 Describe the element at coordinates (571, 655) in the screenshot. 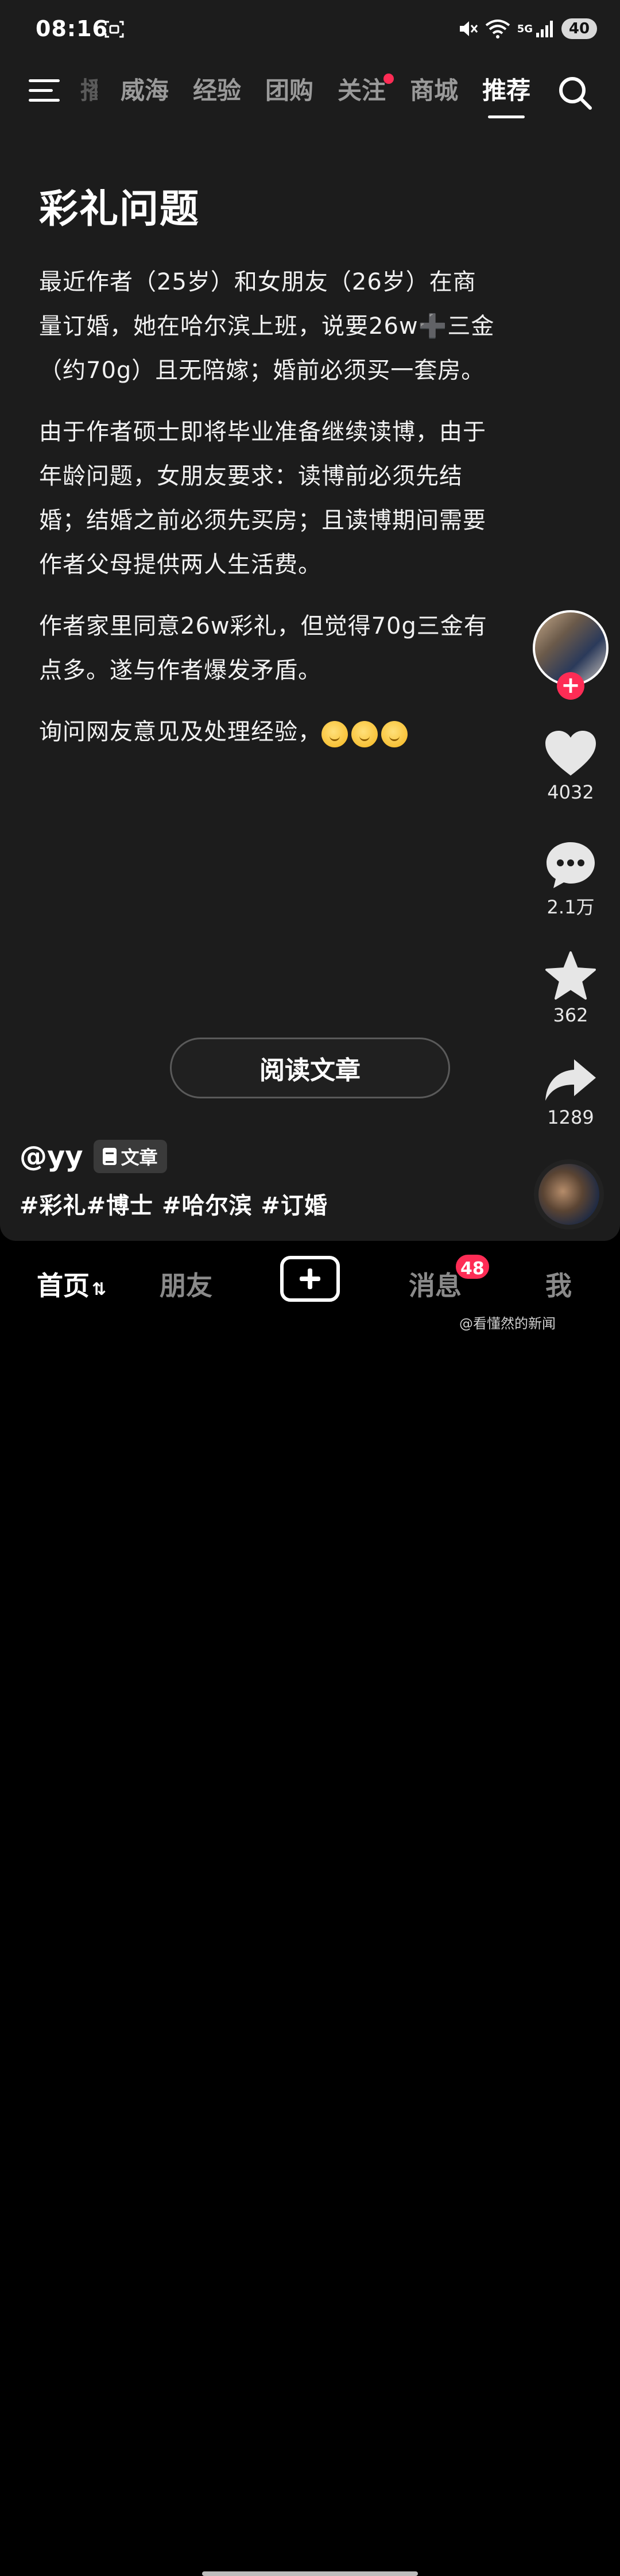

I see `author-avatar: +` at that location.